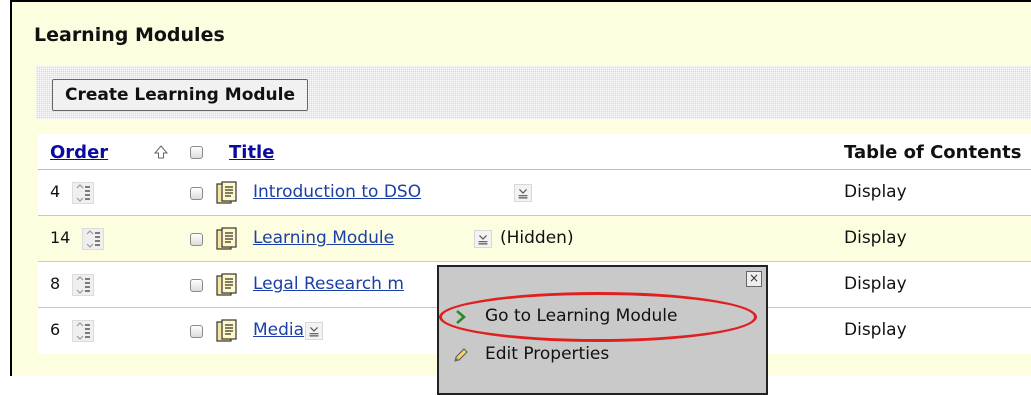  Describe the element at coordinates (581, 316) in the screenshot. I see `menu-item-label: Go to Learning Module` at that location.